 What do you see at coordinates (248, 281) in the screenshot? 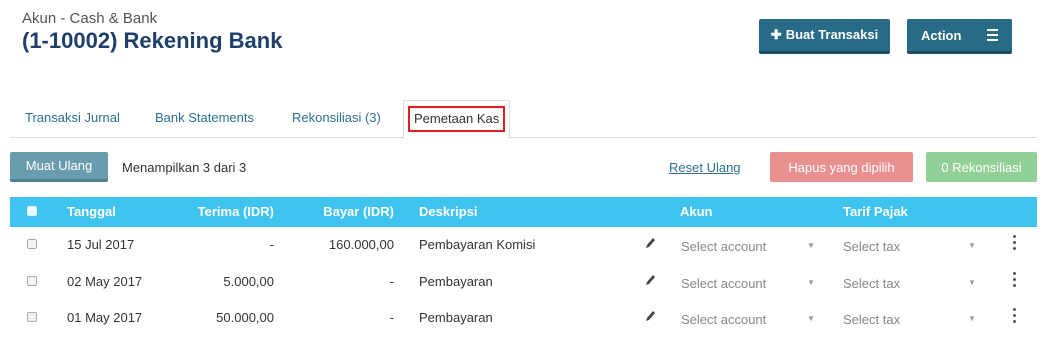
I see `row-receive: 5.000,00` at bounding box center [248, 281].